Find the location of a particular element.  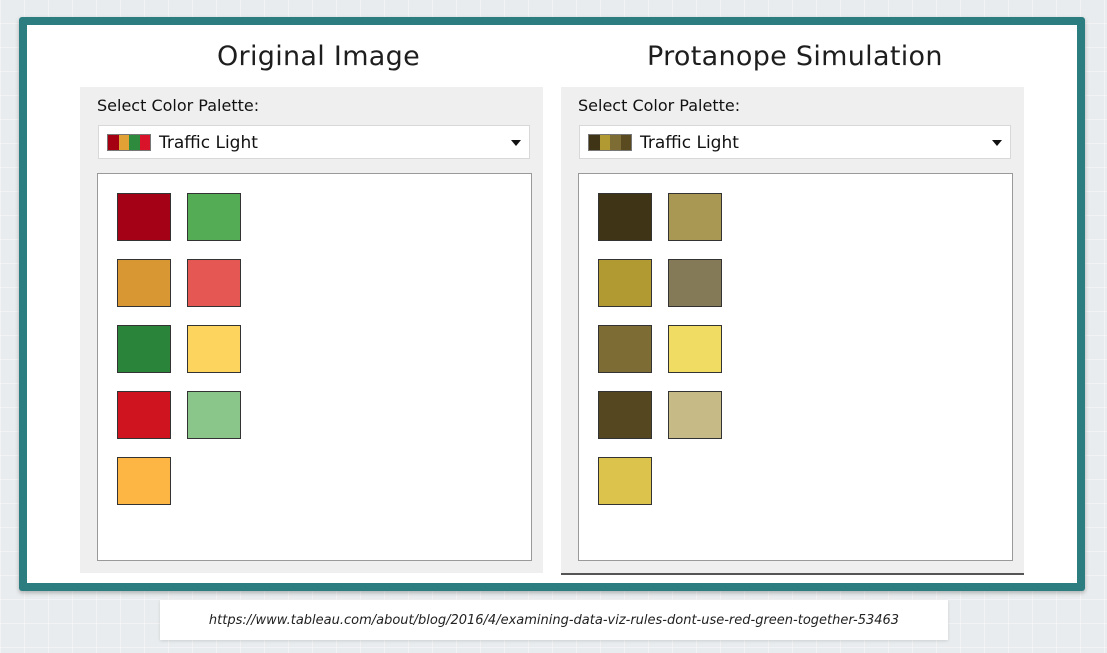

protanope-simulation-title: Protanope Simulation is located at coordinates (795, 56).